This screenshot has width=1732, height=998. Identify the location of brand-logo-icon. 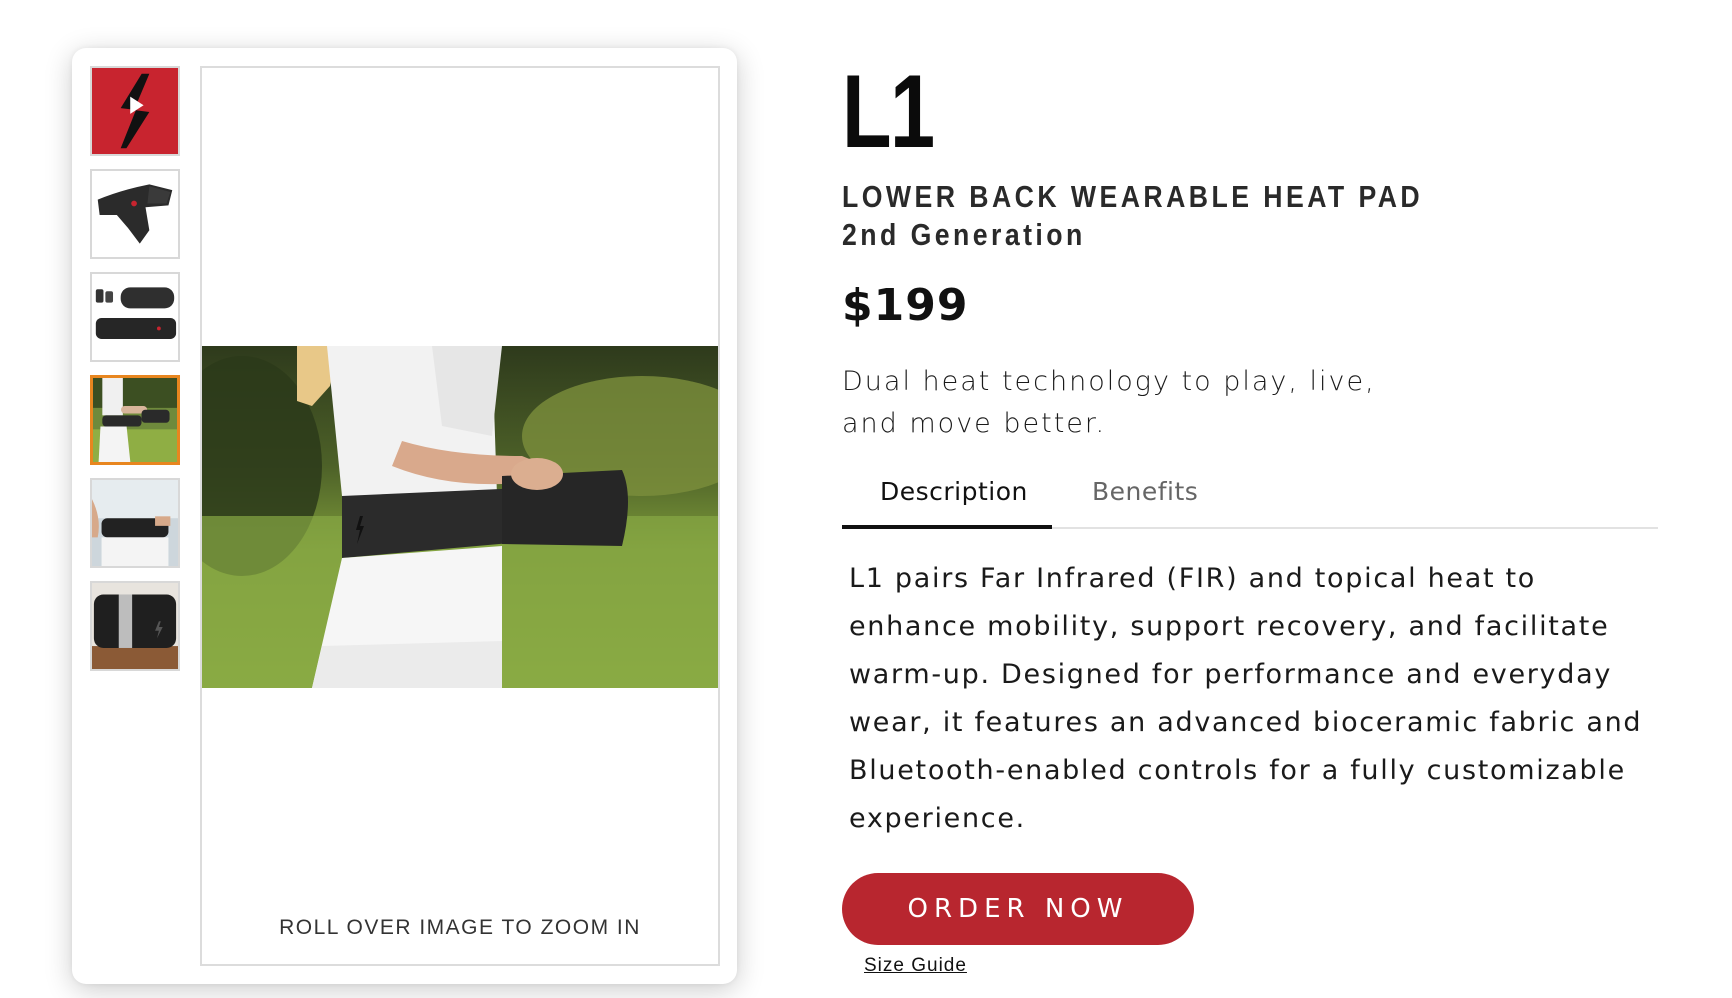
(135, 111).